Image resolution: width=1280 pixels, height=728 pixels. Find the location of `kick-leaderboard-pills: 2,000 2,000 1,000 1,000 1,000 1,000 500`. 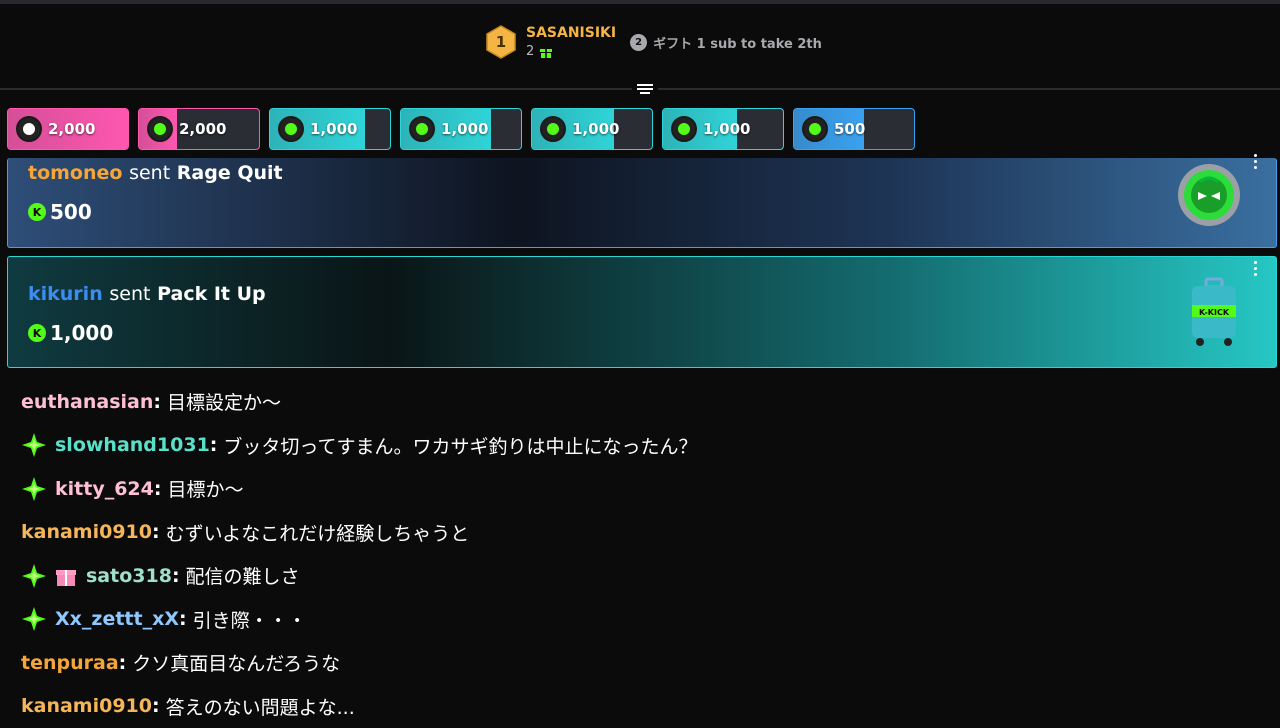

kick-leaderboard-pills: 2,000 2,000 1,000 1,000 1,000 1,000 500 is located at coordinates (461, 129).